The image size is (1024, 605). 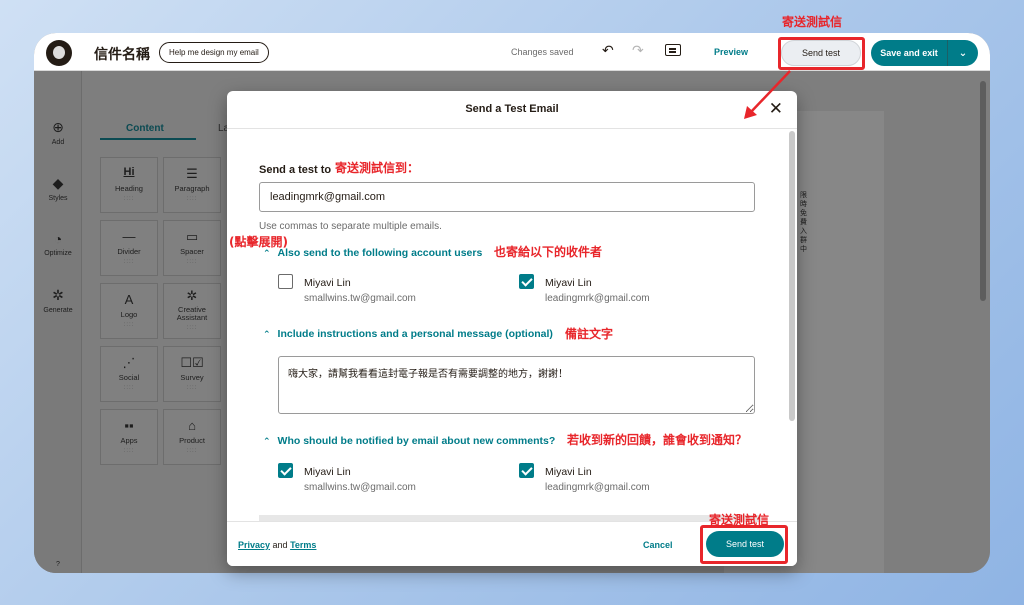 I want to click on rail-item-optimize: ◔ Optimize, so click(x=58, y=244).